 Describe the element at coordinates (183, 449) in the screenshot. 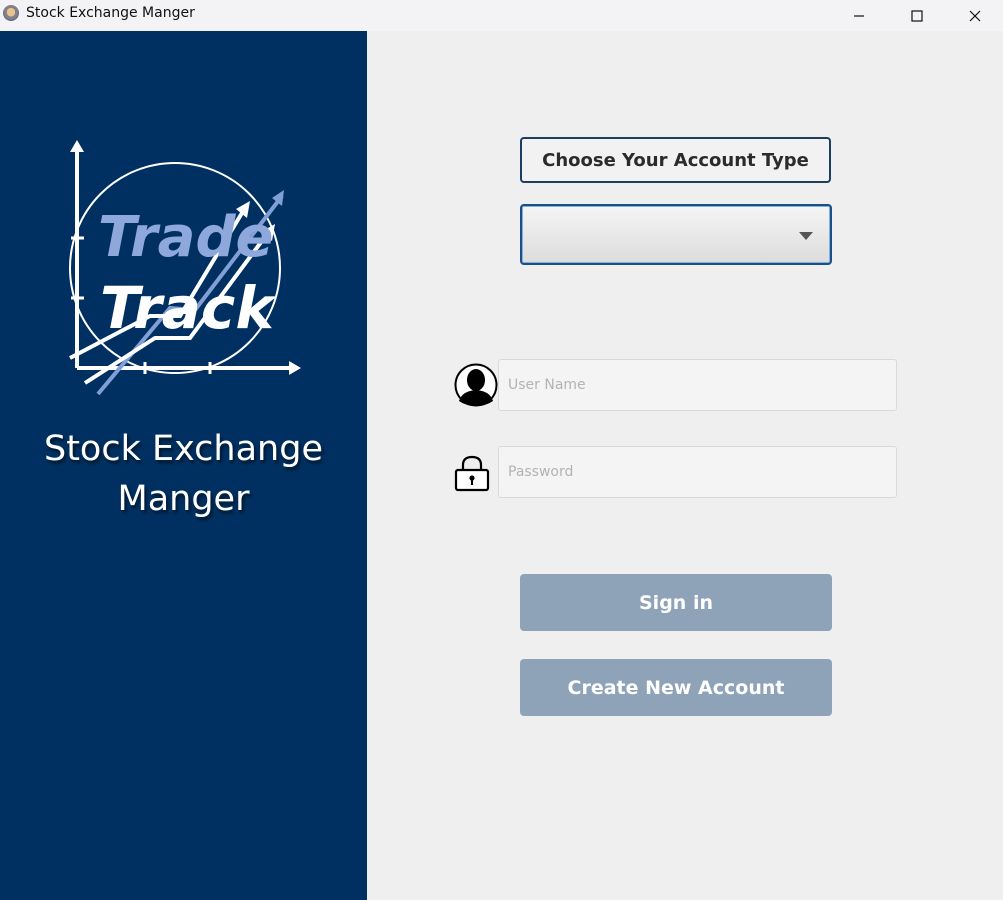

I see `app-name-line1: Stock Exchange` at that location.